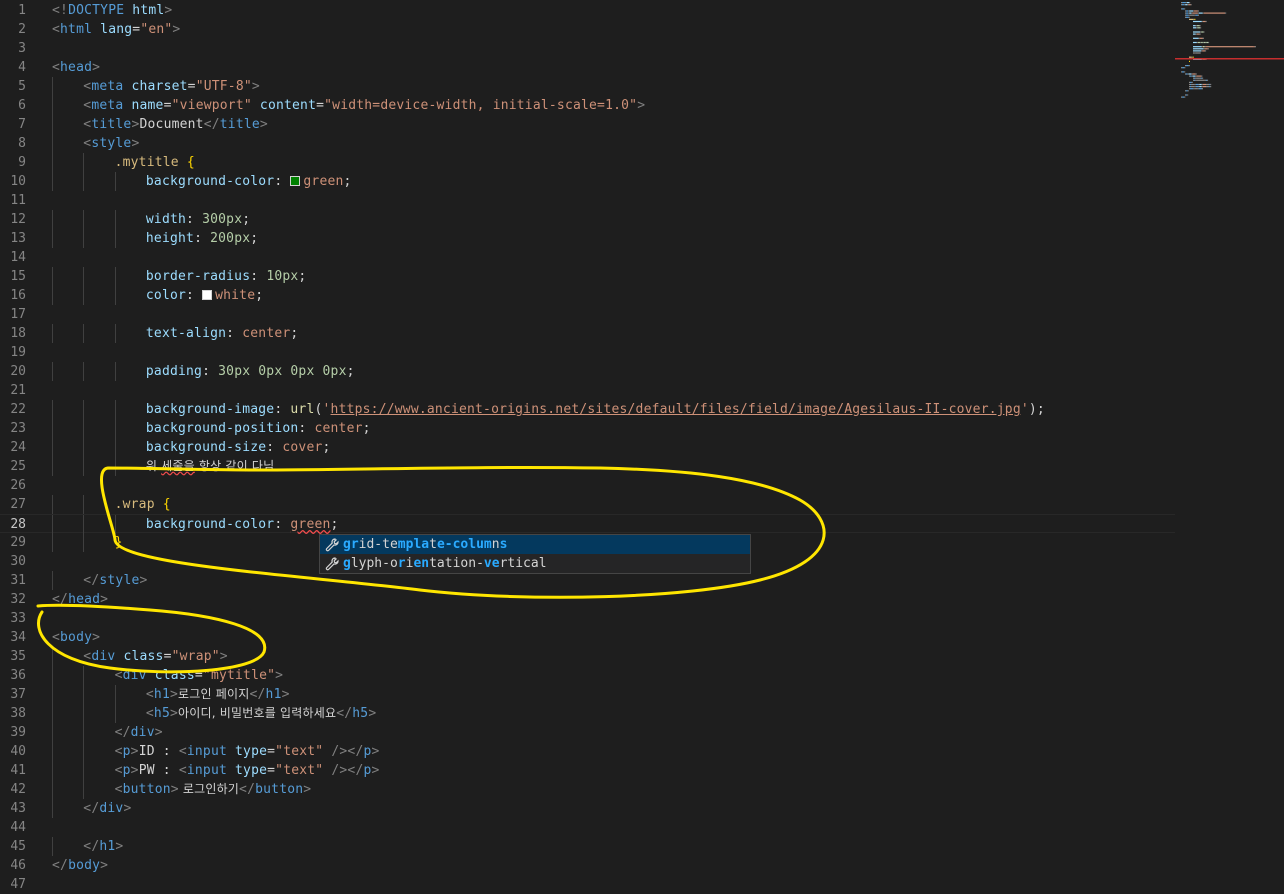 The height and width of the screenshot is (894, 1284). Describe the element at coordinates (18, 257) in the screenshot. I see `line-number: 14` at that location.